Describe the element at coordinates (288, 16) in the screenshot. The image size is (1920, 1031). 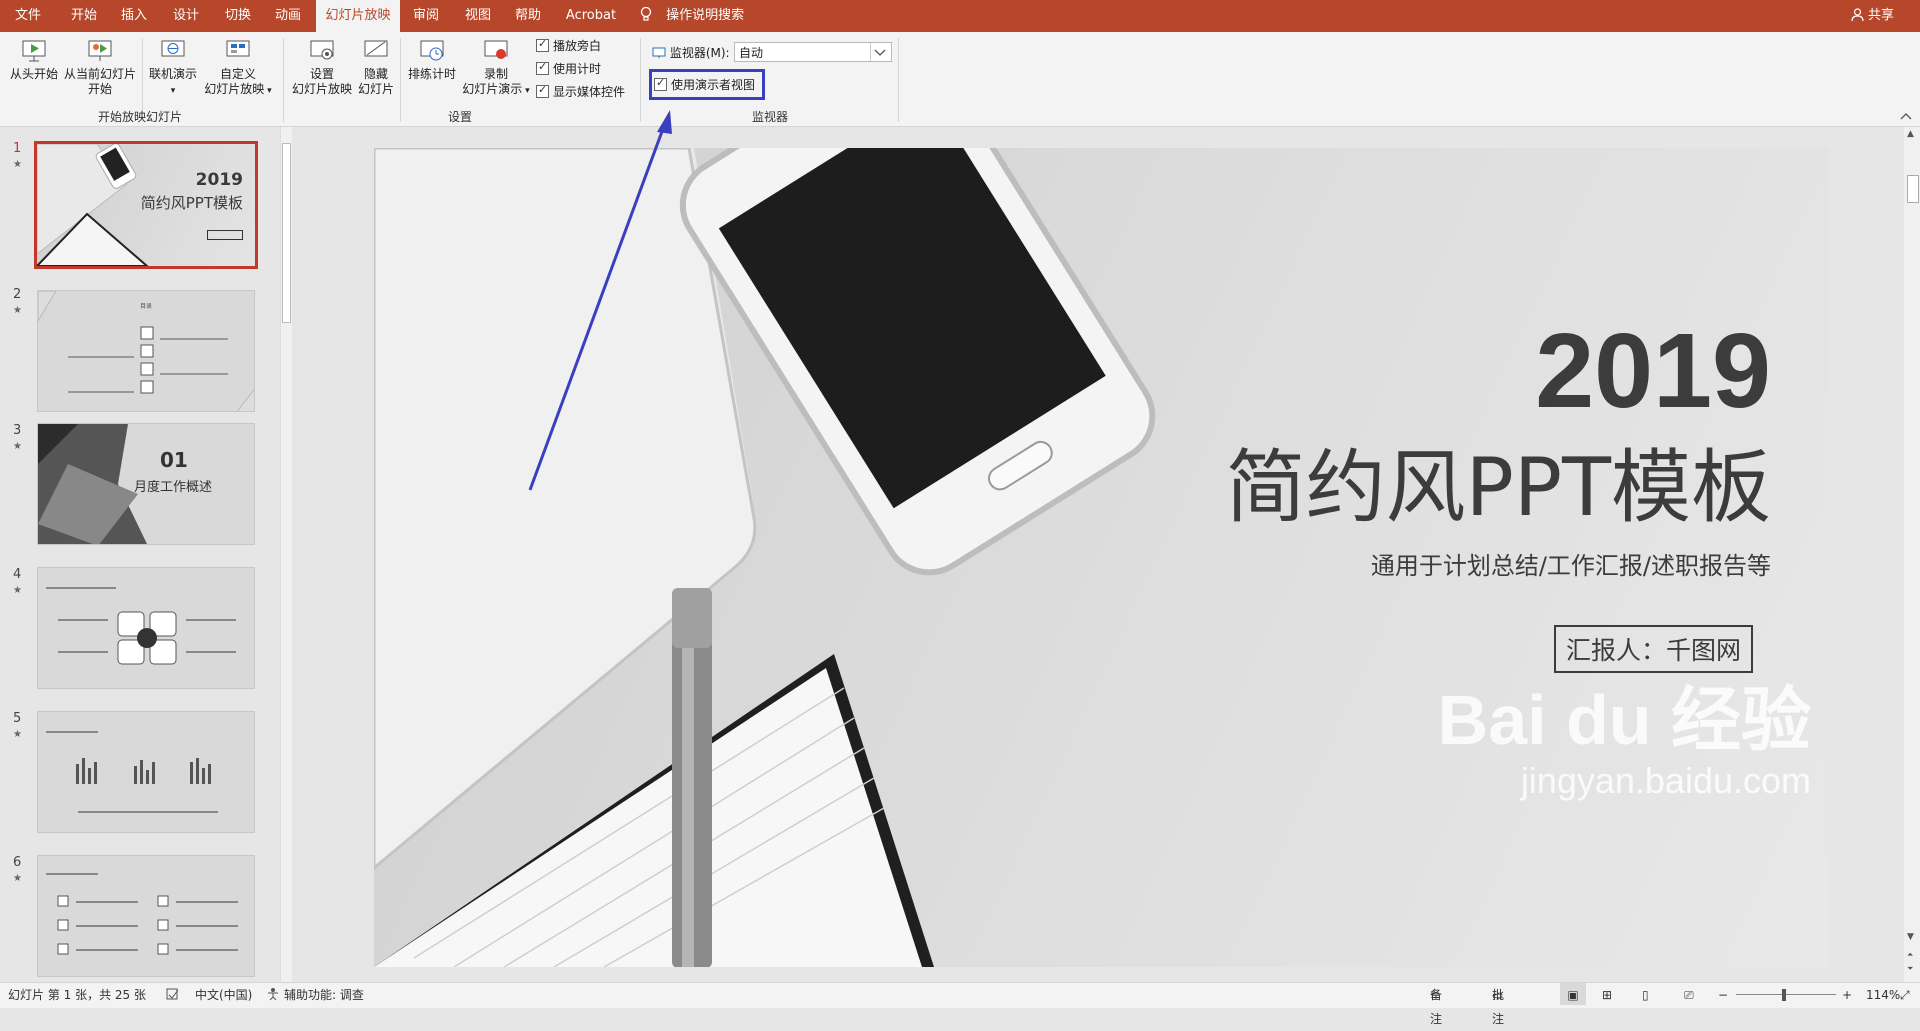
I see `tab-animations: 动画` at that location.